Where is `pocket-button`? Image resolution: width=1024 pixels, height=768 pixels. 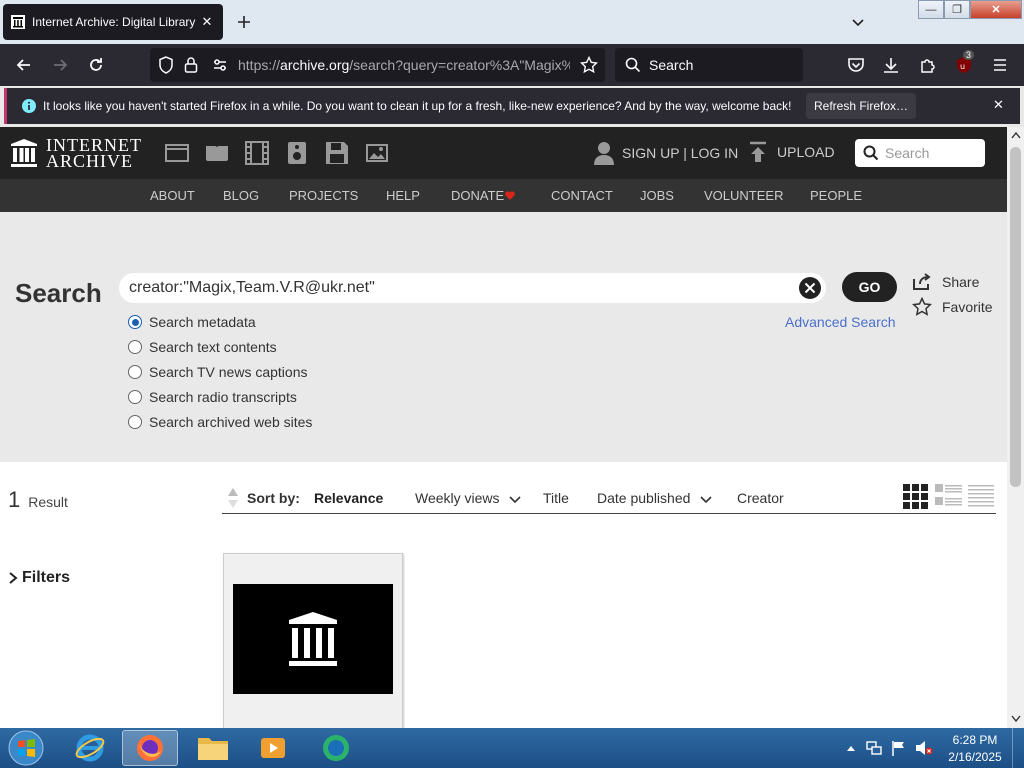 pocket-button is located at coordinates (856, 65).